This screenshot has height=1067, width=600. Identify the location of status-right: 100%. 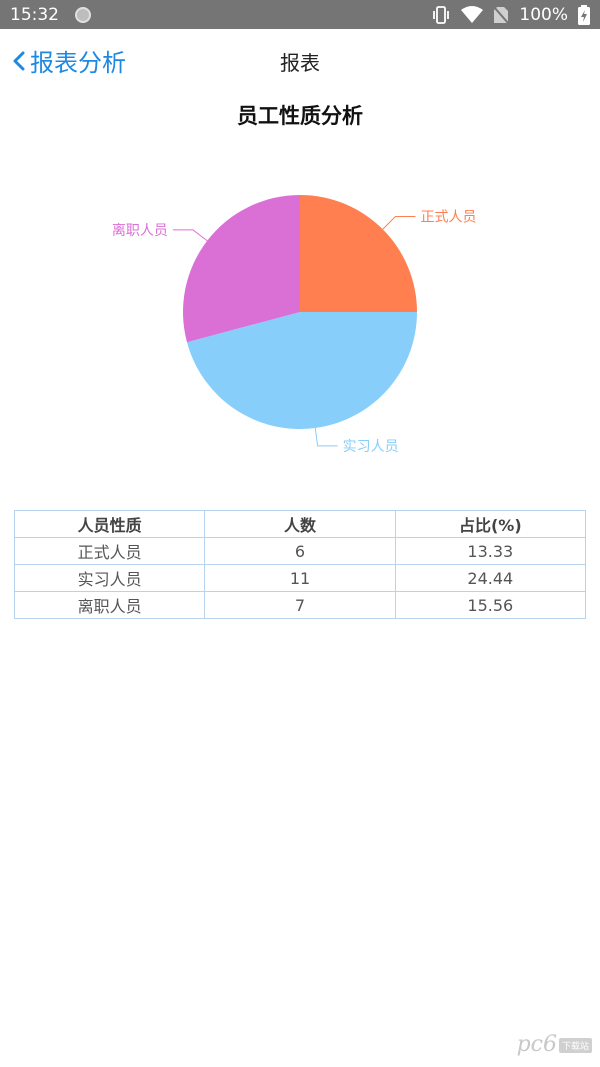
(510, 14).